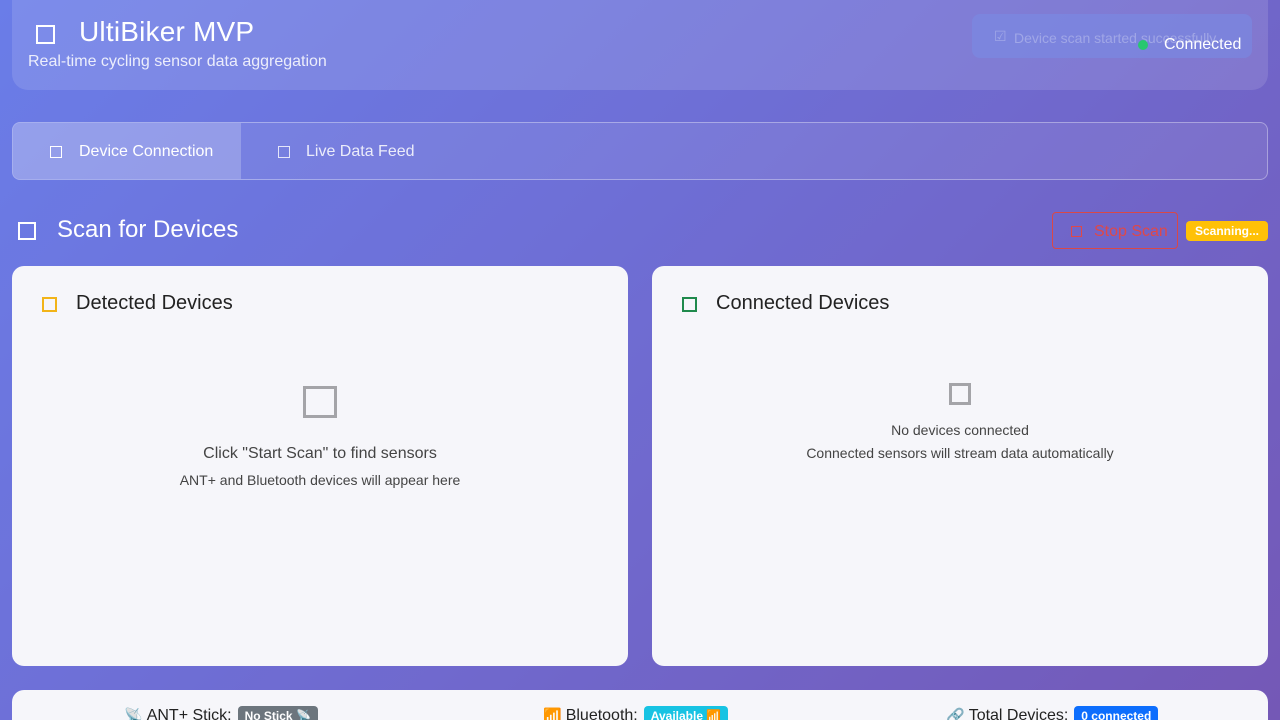 This screenshot has width=1280, height=720. I want to click on total-devices-badge: 0 connected, so click(1116, 713).